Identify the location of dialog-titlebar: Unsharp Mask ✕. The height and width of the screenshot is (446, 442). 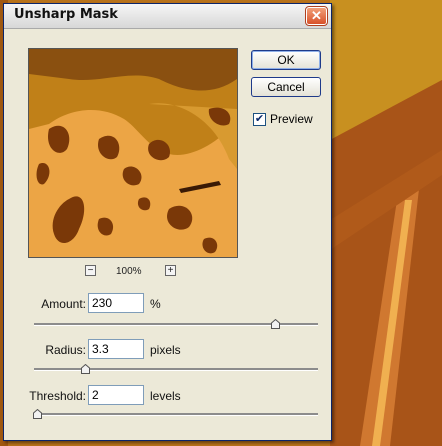
(167, 16).